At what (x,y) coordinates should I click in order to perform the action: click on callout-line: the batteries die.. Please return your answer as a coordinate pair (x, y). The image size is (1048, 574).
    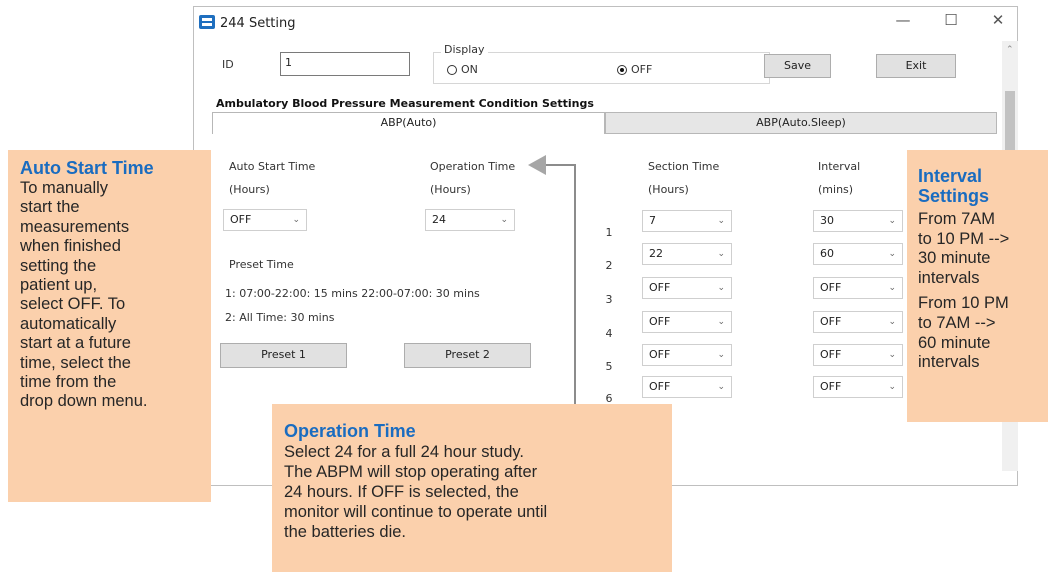
    Looking at the image, I should click on (345, 532).